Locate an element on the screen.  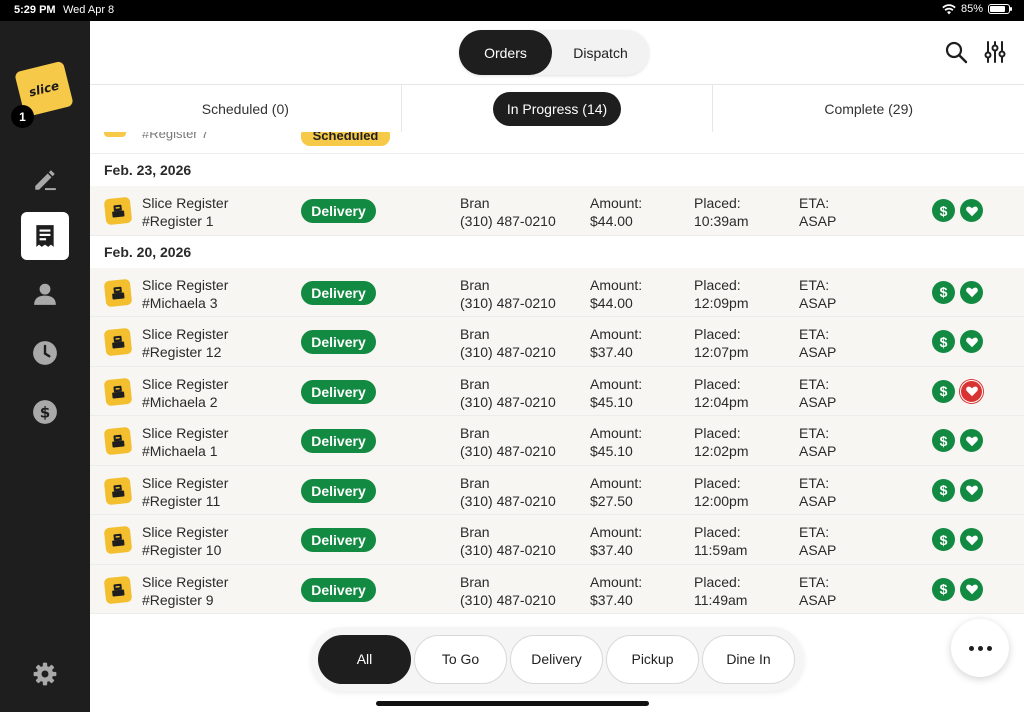
order-type-filter-bar: All To Go Delivery Pickup Dine In is located at coordinates (557, 659).